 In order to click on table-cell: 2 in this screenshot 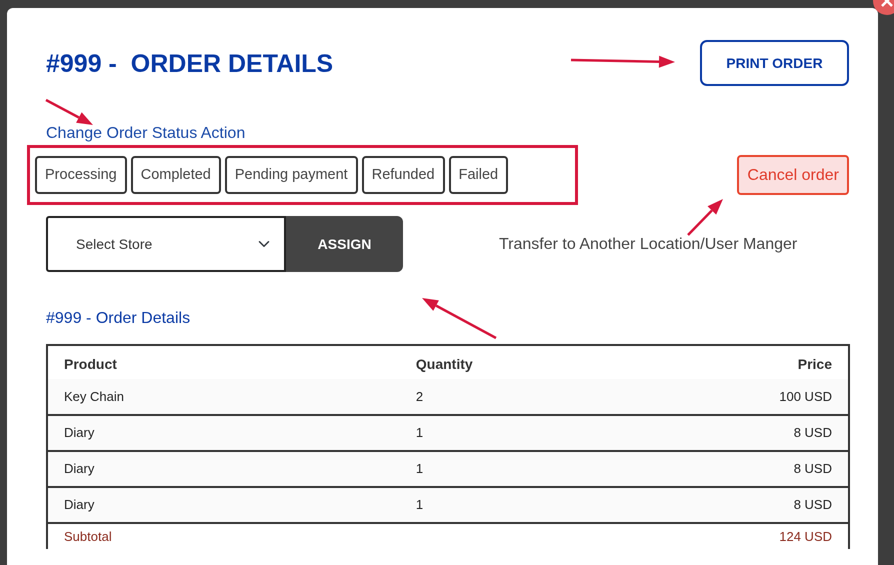, I will do `click(514, 397)`.